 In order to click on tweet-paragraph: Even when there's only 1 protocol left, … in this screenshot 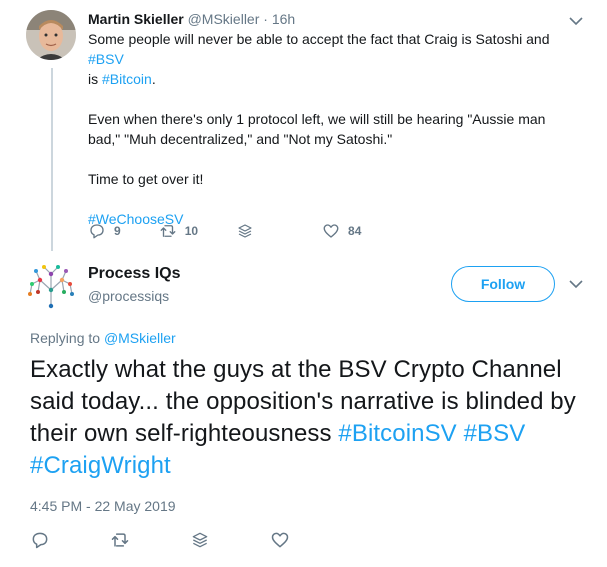, I will do `click(317, 129)`.